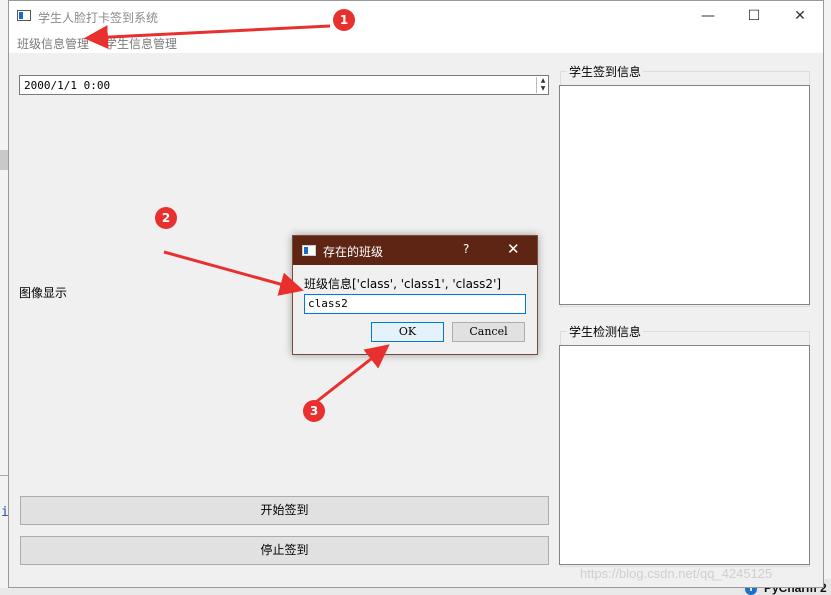 The width and height of the screenshot is (831, 595). I want to click on annotation-badge-2: 2, so click(166, 218).